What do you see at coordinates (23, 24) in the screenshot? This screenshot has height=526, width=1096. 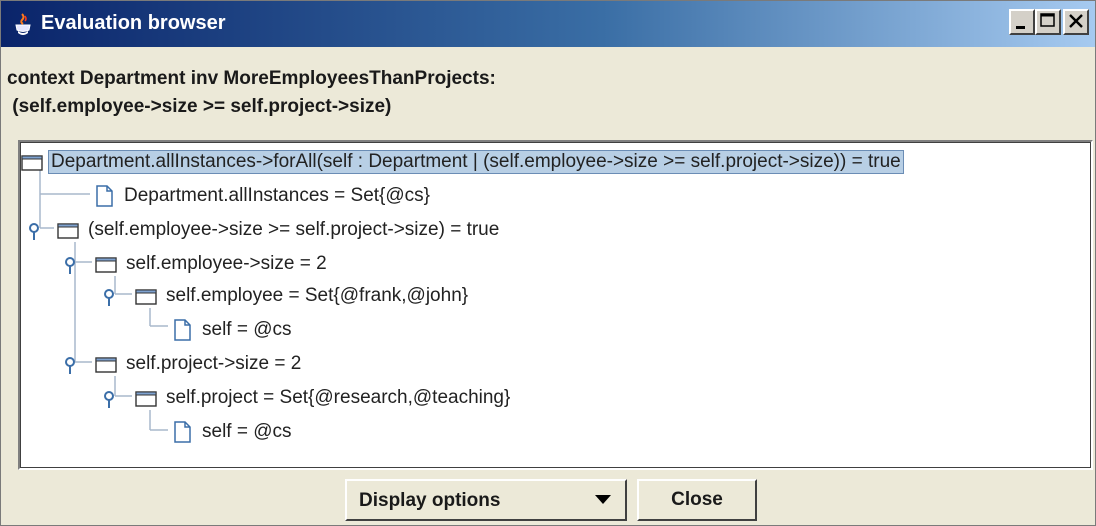 I see `java-cup-icon` at bounding box center [23, 24].